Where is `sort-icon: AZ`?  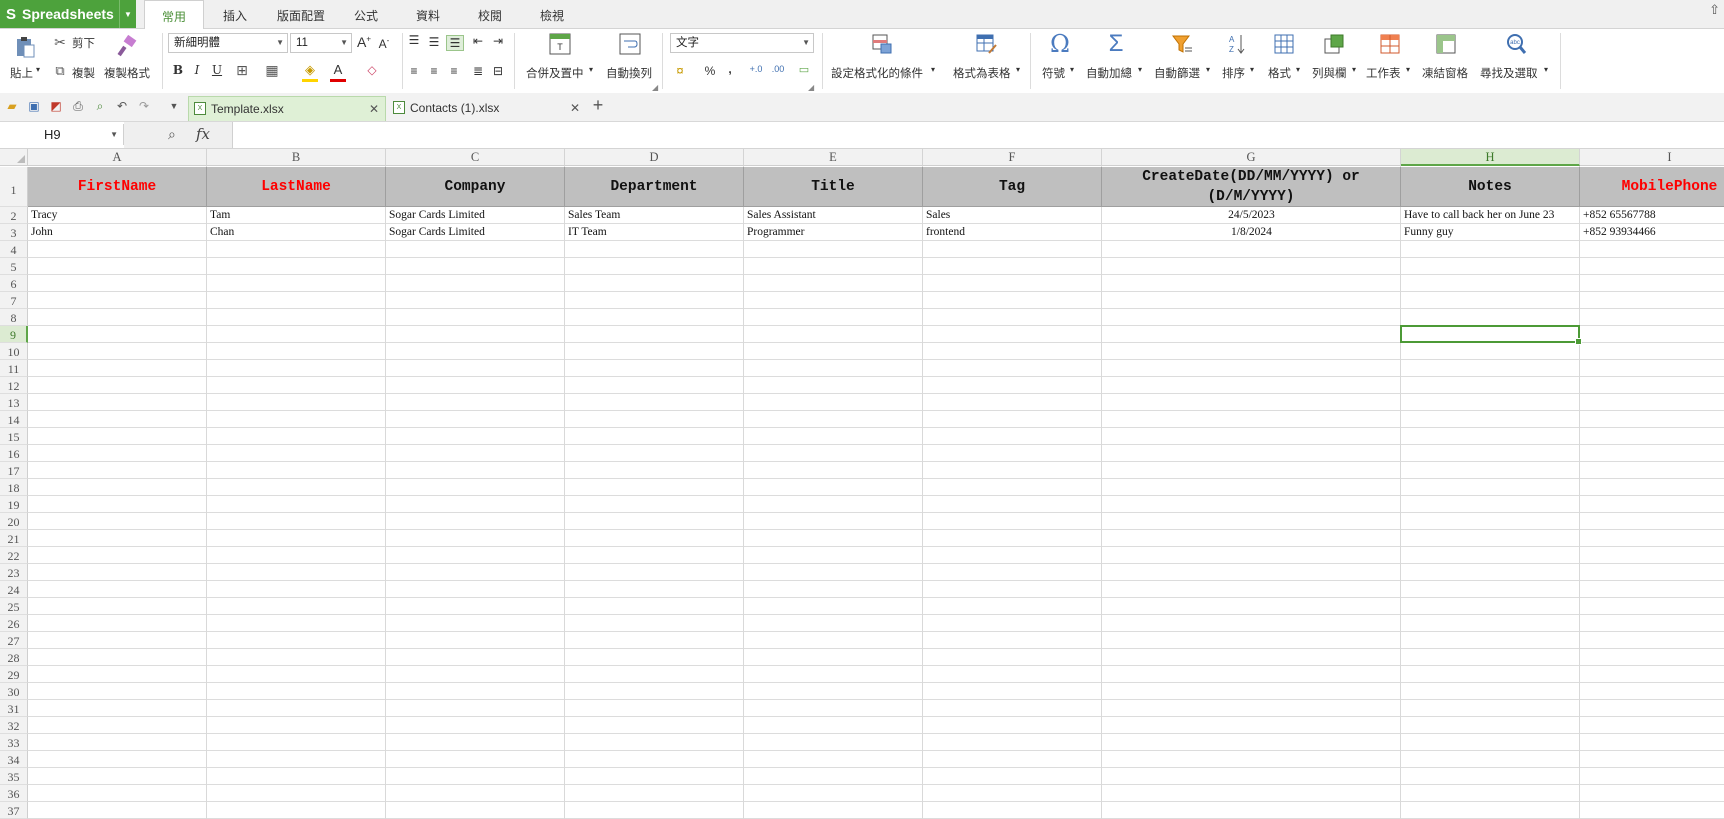
sort-icon: AZ is located at coordinates (1237, 44).